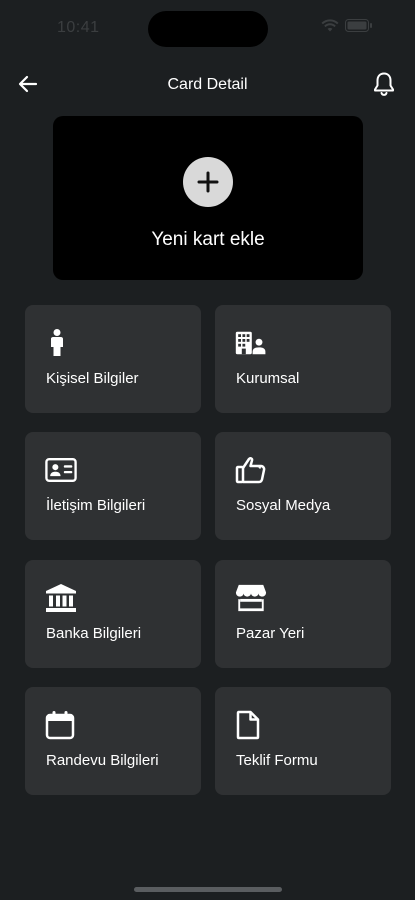  I want to click on tile-appointment-info: Randevu Bilgileri, so click(113, 741).